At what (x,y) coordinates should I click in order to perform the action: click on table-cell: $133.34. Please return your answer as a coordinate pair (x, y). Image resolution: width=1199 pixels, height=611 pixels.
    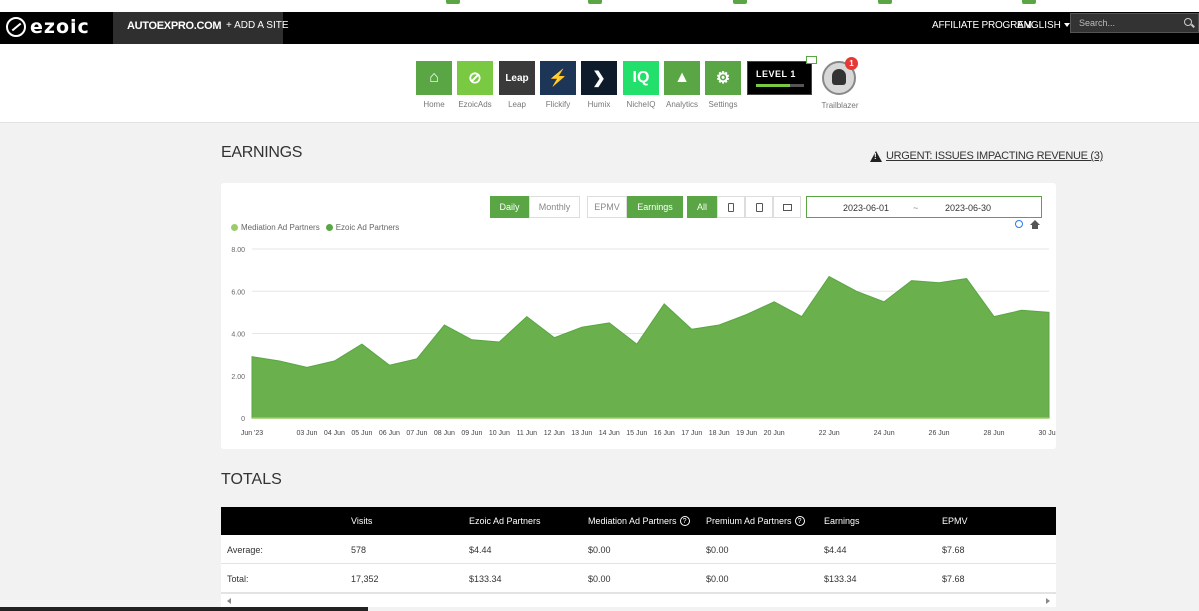
    Looking at the image, I should click on (840, 579).